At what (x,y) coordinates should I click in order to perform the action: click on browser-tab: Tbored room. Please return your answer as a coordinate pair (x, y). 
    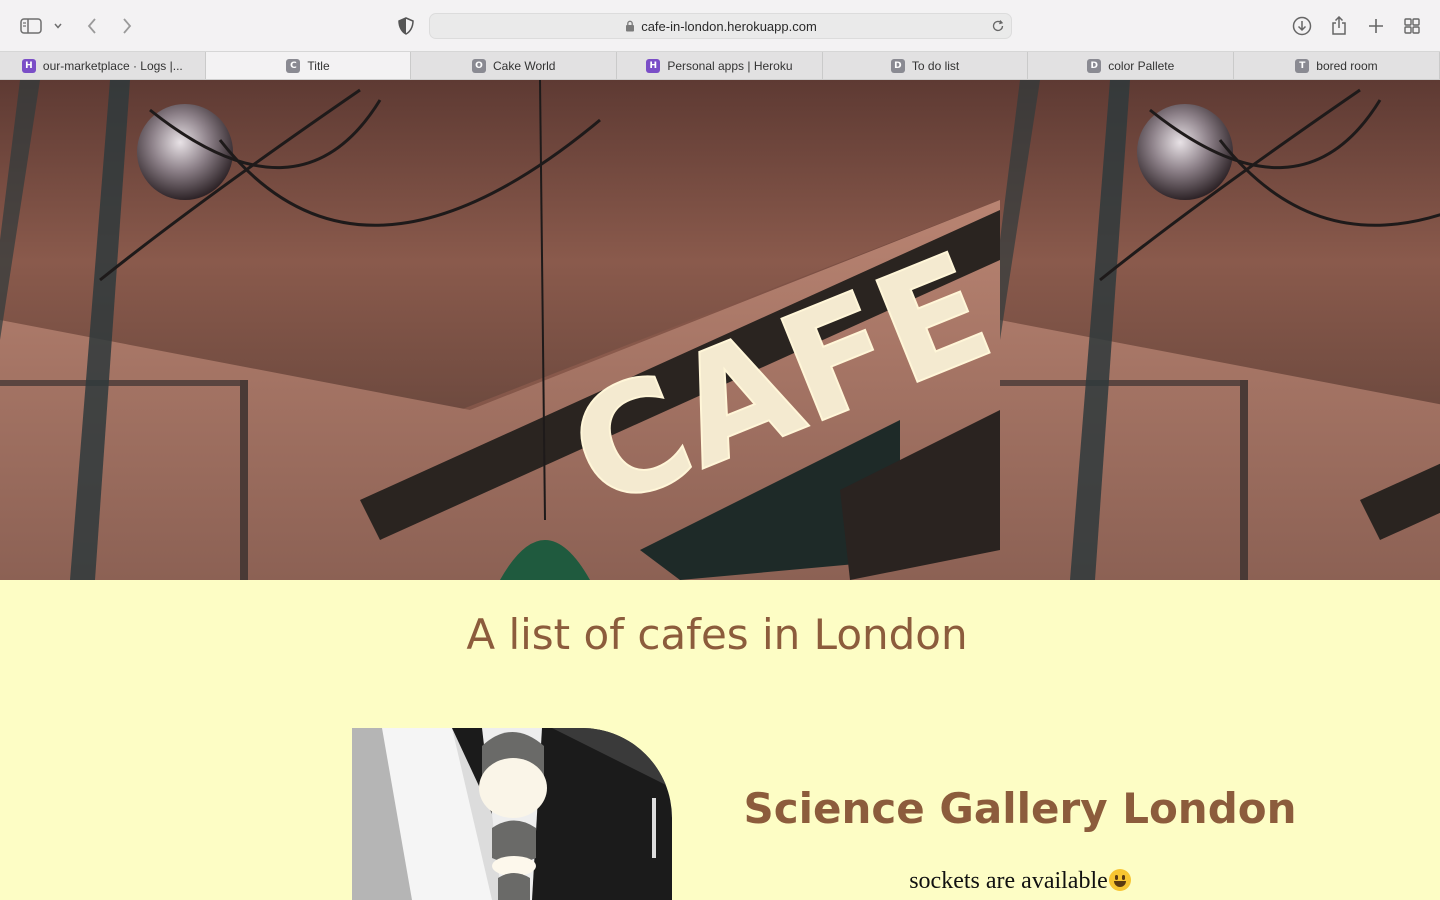
    Looking at the image, I should click on (1337, 65).